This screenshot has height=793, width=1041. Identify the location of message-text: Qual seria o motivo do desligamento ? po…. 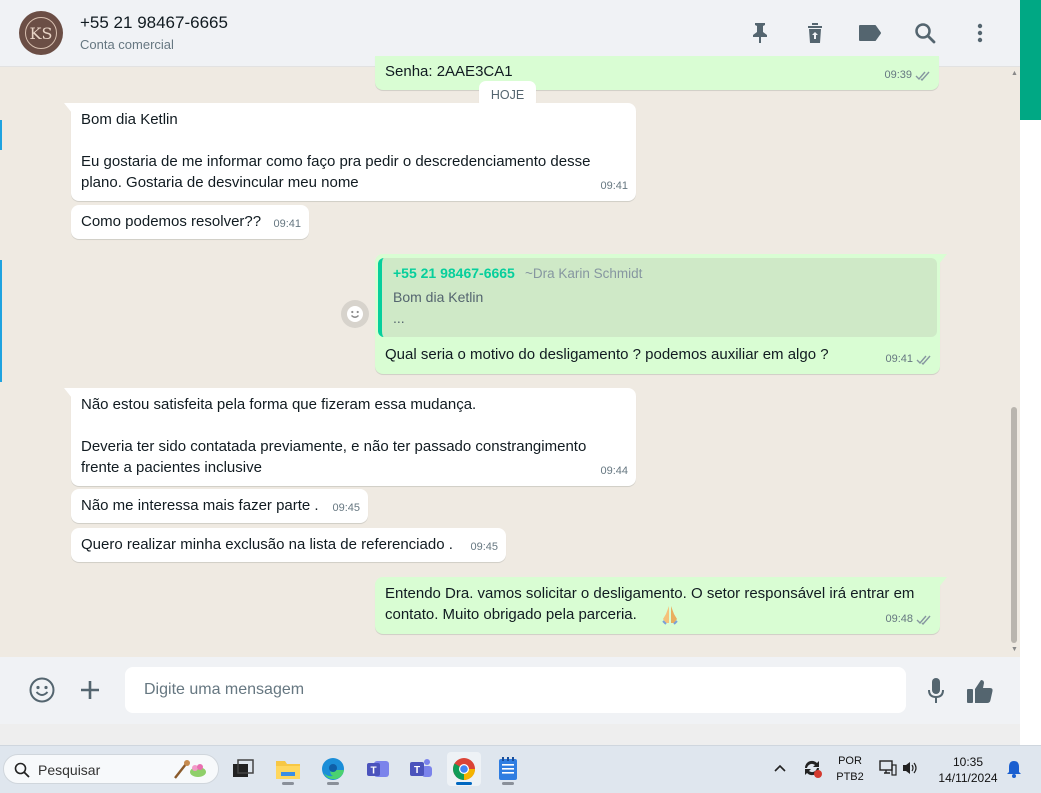
(607, 354).